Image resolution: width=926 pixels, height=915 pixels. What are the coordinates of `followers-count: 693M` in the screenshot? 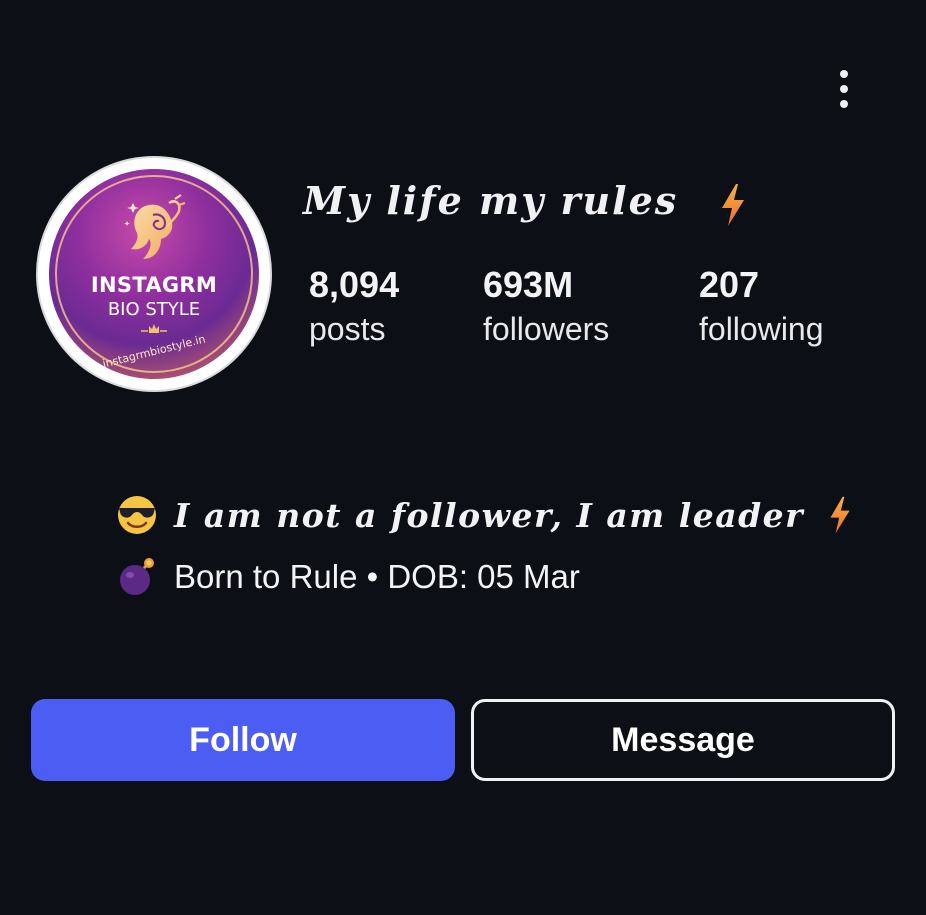 It's located at (528, 284).